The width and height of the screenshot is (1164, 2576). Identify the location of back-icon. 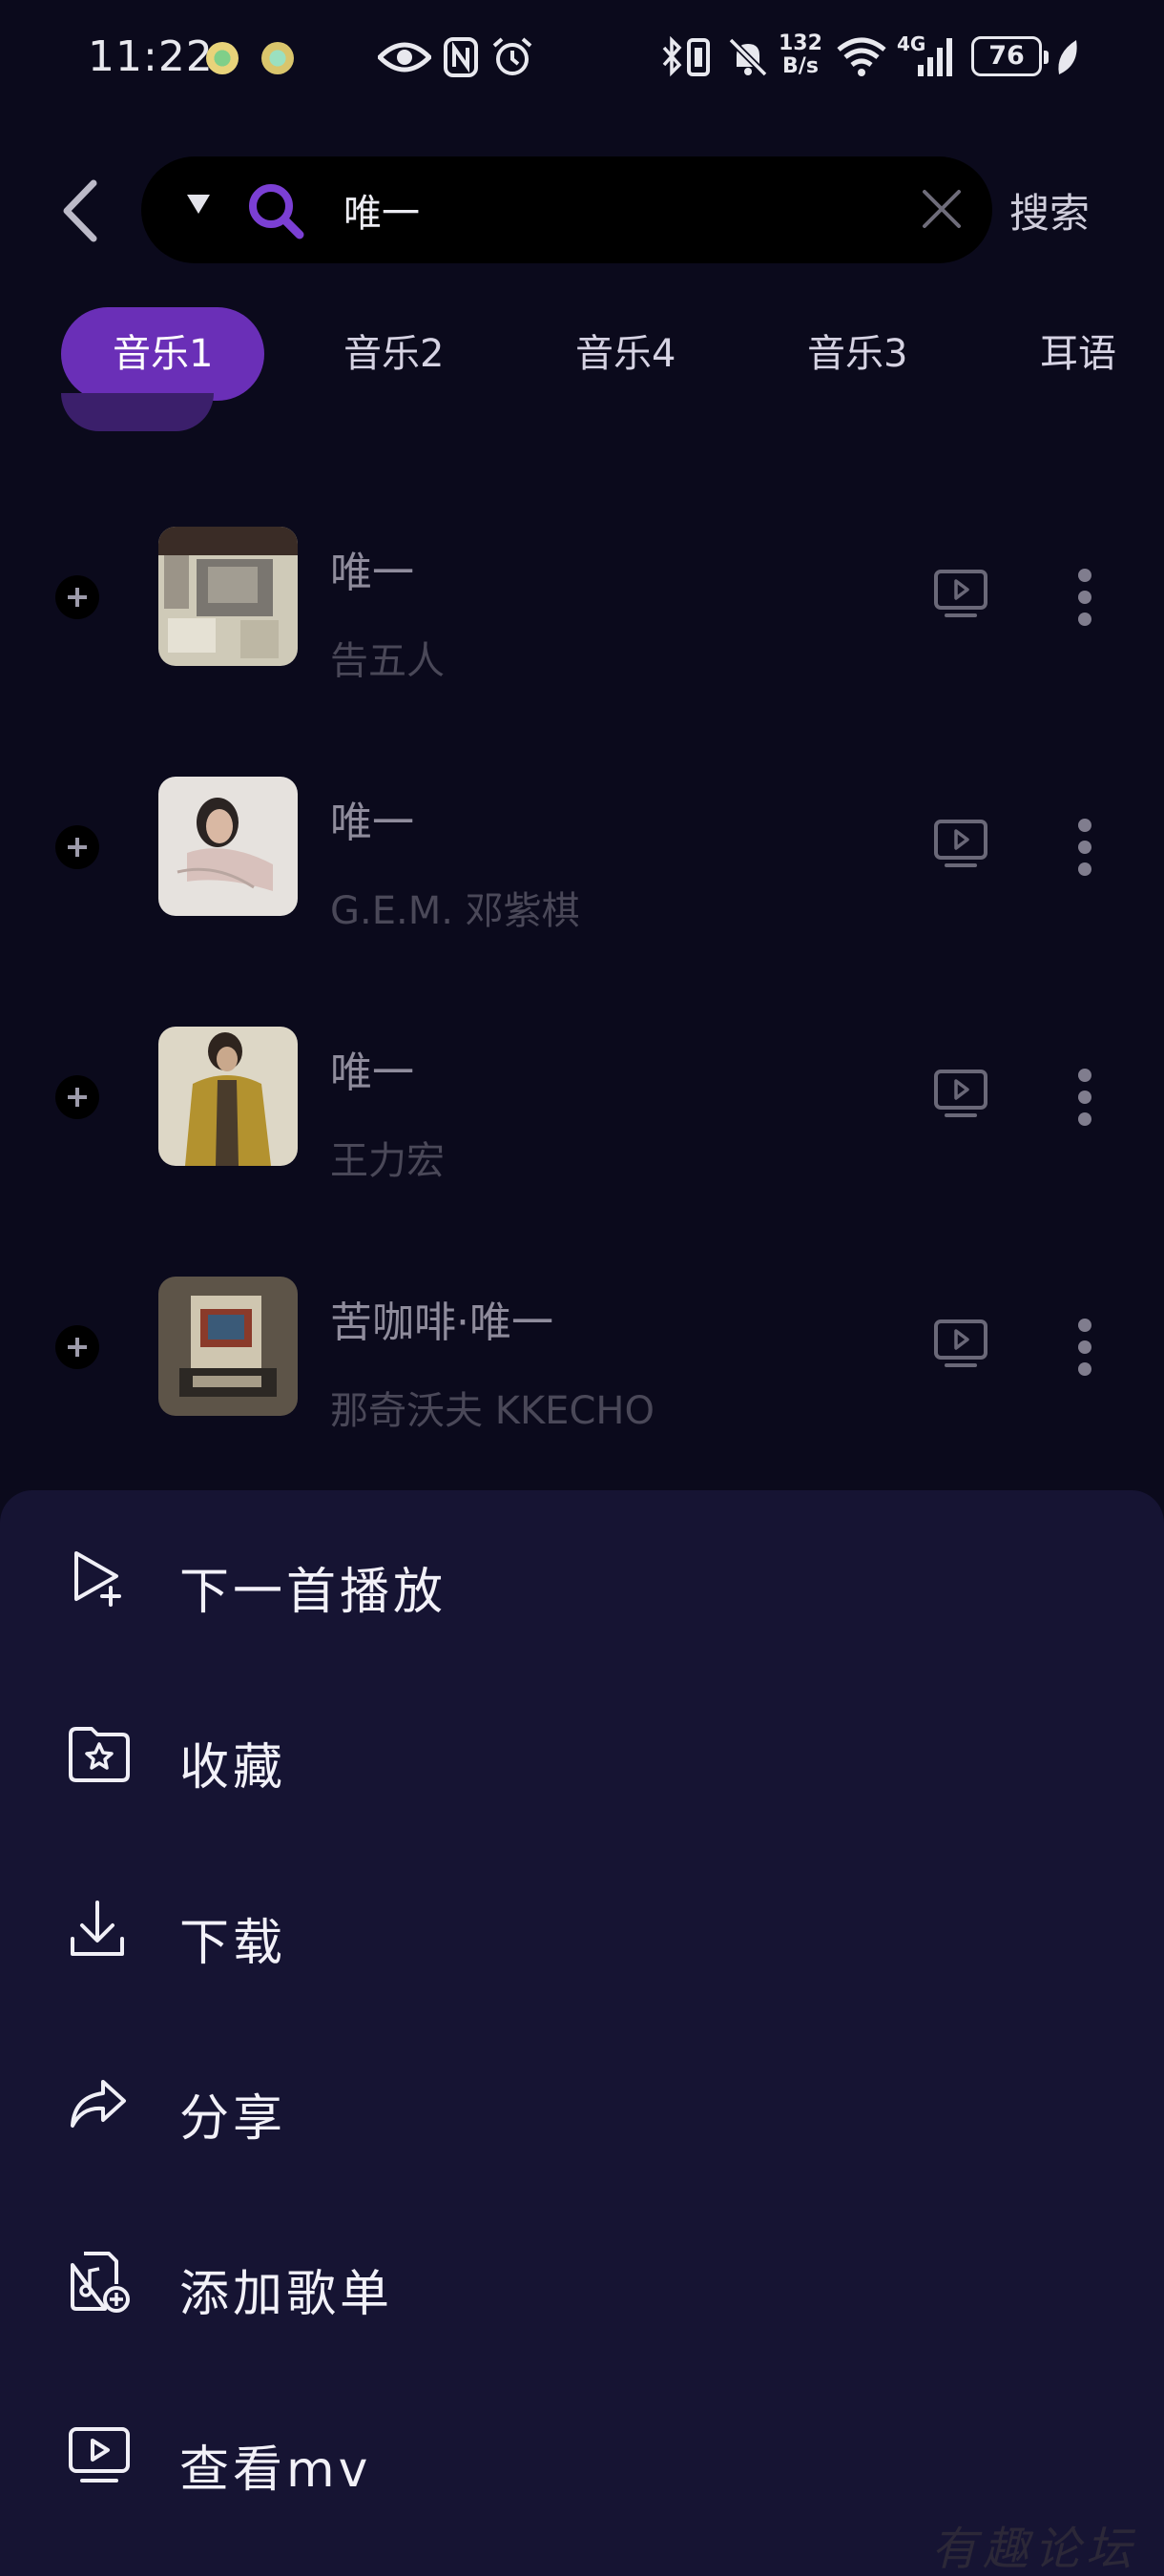
(79, 210).